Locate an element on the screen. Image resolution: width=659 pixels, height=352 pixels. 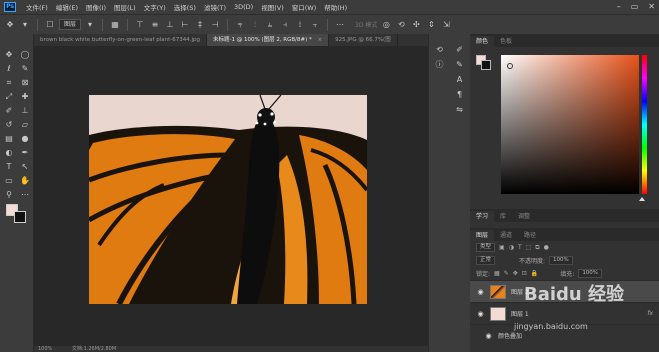
blur-tool-icon: ● is located at coordinates (25, 138).